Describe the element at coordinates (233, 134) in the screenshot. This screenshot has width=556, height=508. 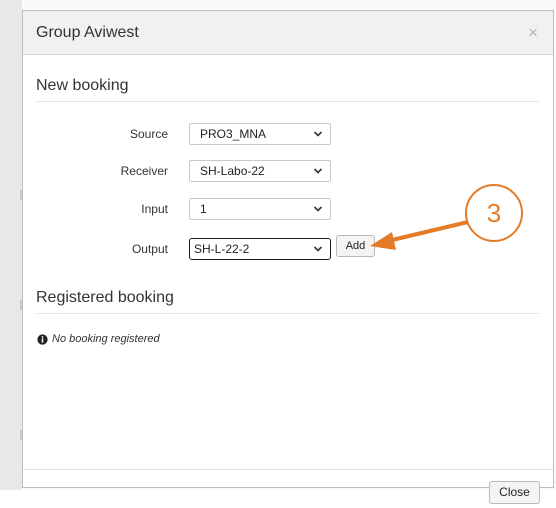
I see `source-value: PRO3_MNA` at that location.